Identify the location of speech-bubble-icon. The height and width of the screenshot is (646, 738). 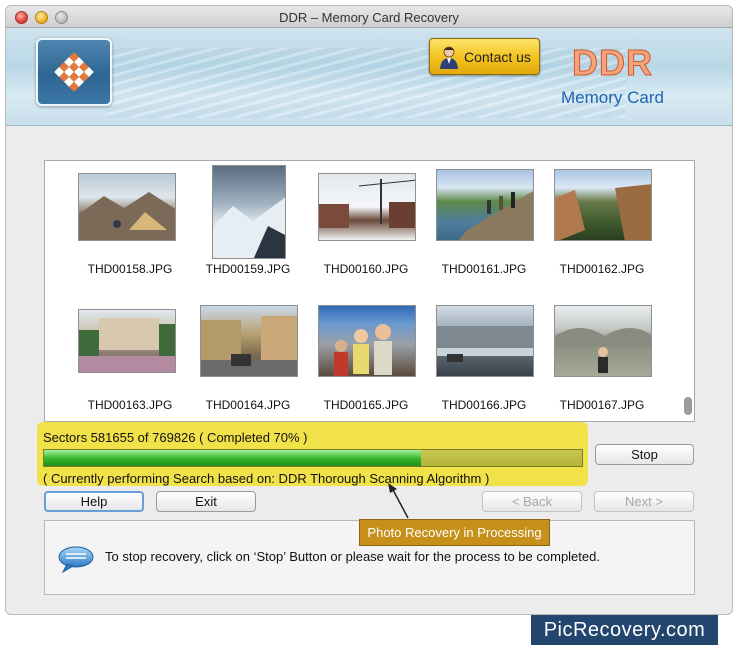
(76, 559).